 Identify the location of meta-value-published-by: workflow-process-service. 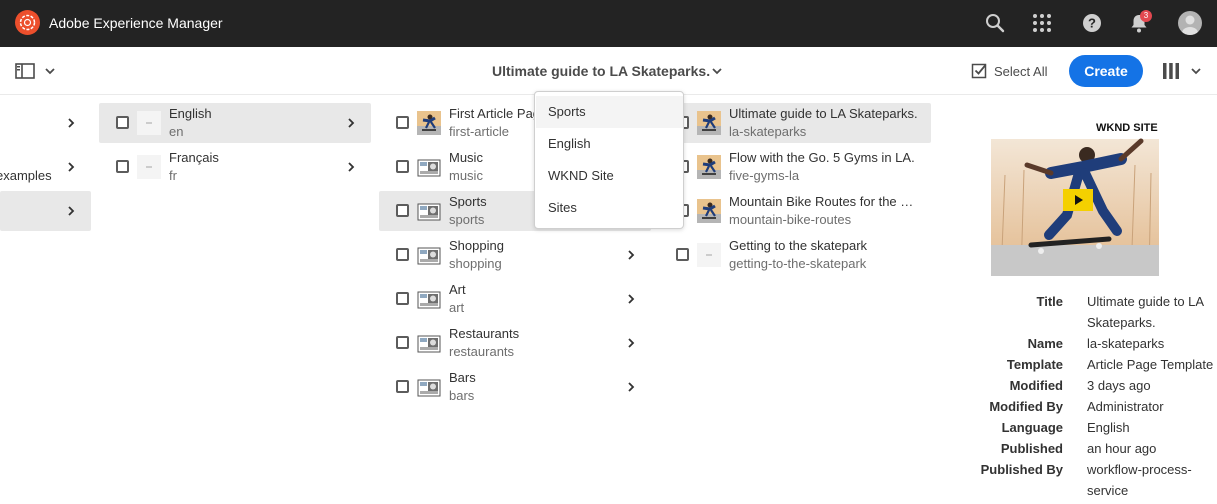
(1139, 480).